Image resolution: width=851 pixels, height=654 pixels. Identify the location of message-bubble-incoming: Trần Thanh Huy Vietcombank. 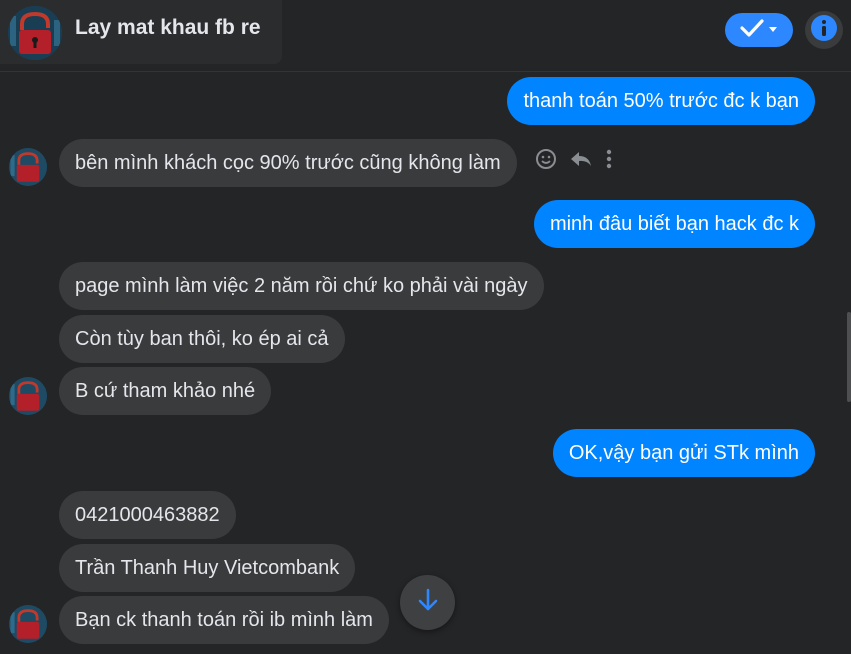
(207, 568).